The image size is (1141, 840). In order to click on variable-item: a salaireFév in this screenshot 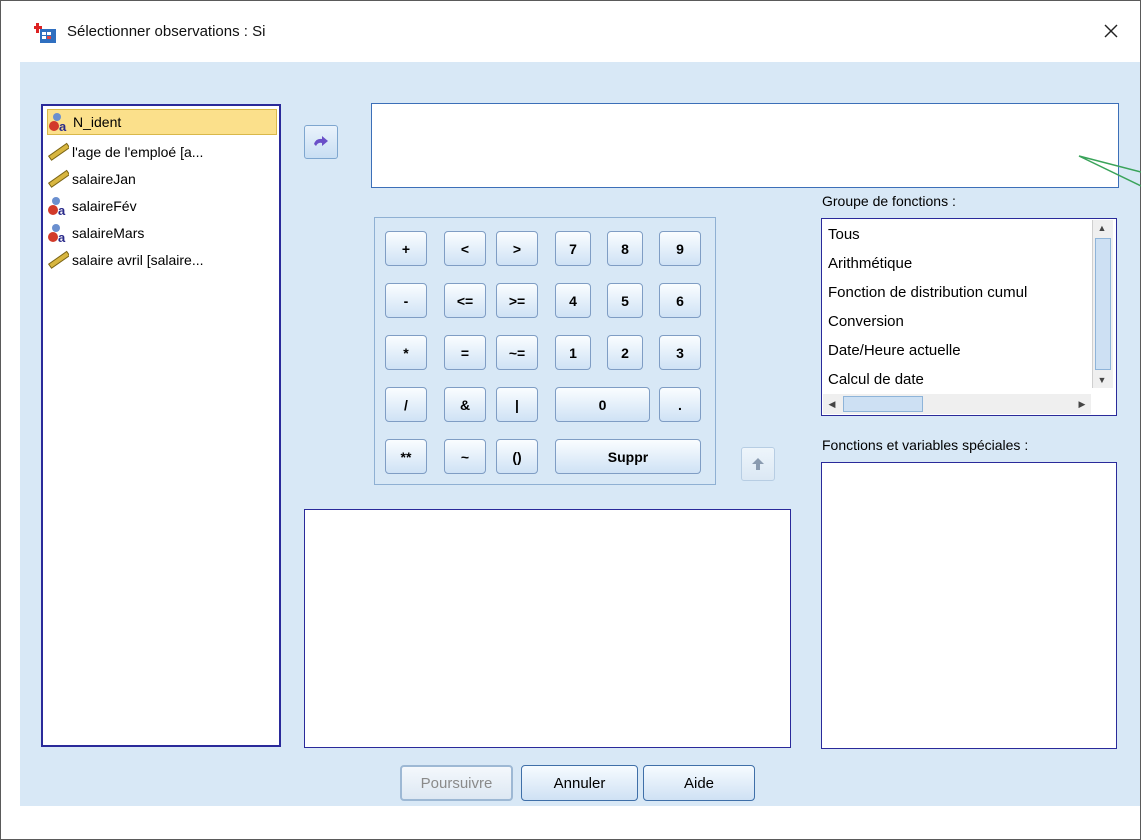, I will do `click(92, 206)`.